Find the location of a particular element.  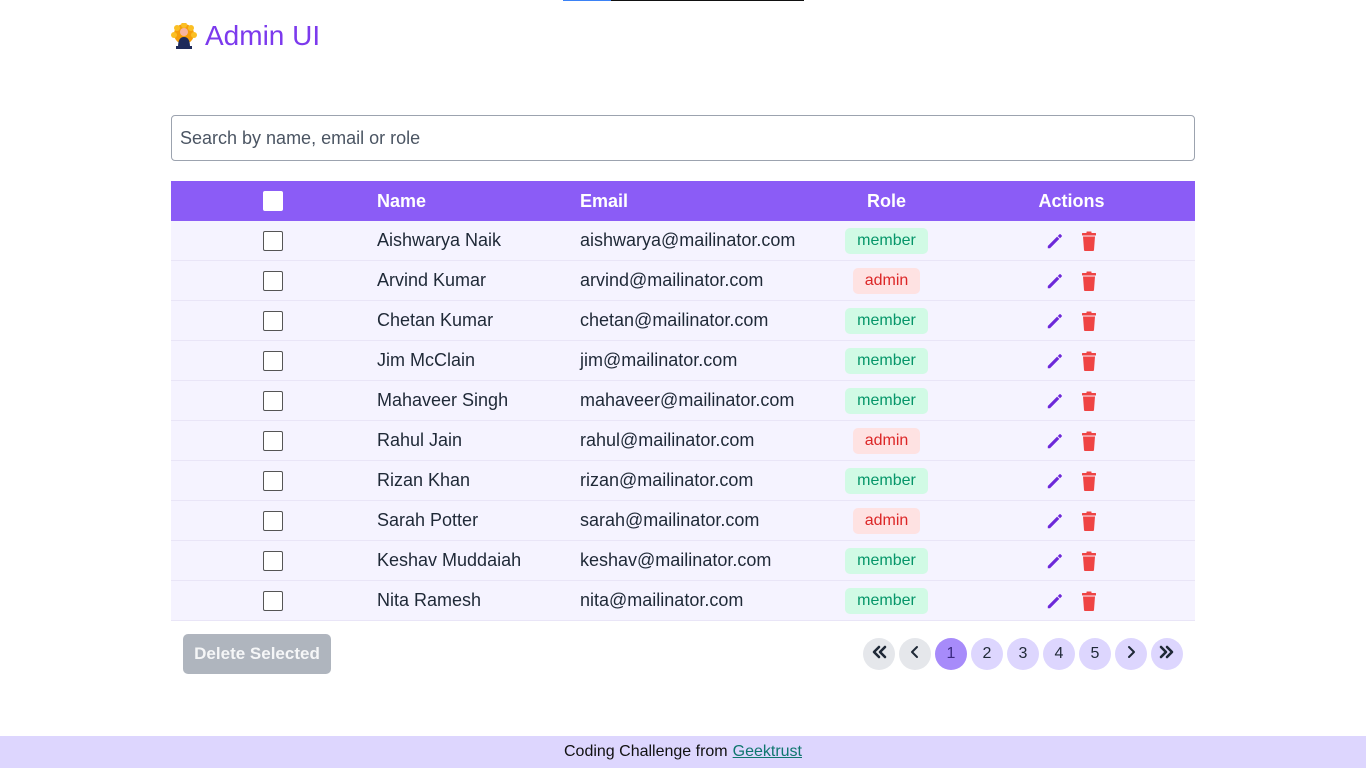

page-button-5: 5 is located at coordinates (1095, 654).